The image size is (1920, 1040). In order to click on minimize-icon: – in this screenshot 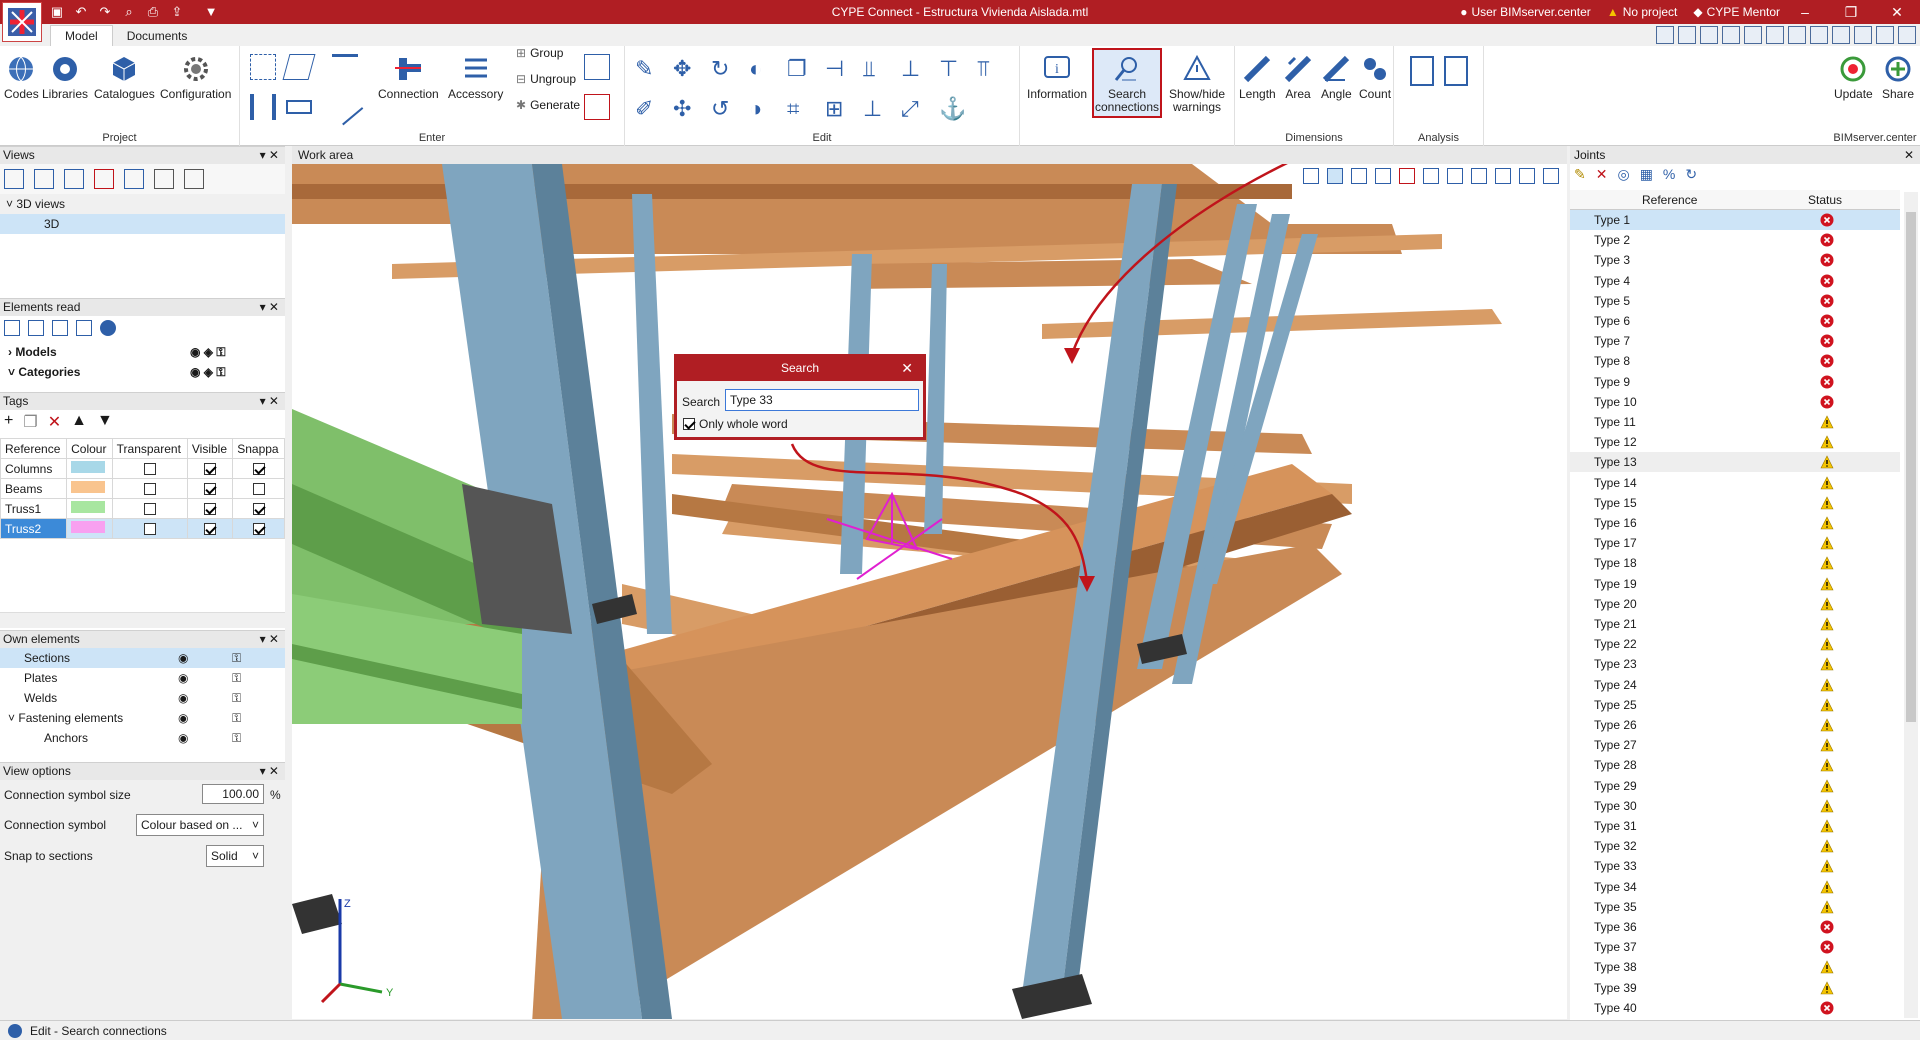, I will do `click(1805, 12)`.